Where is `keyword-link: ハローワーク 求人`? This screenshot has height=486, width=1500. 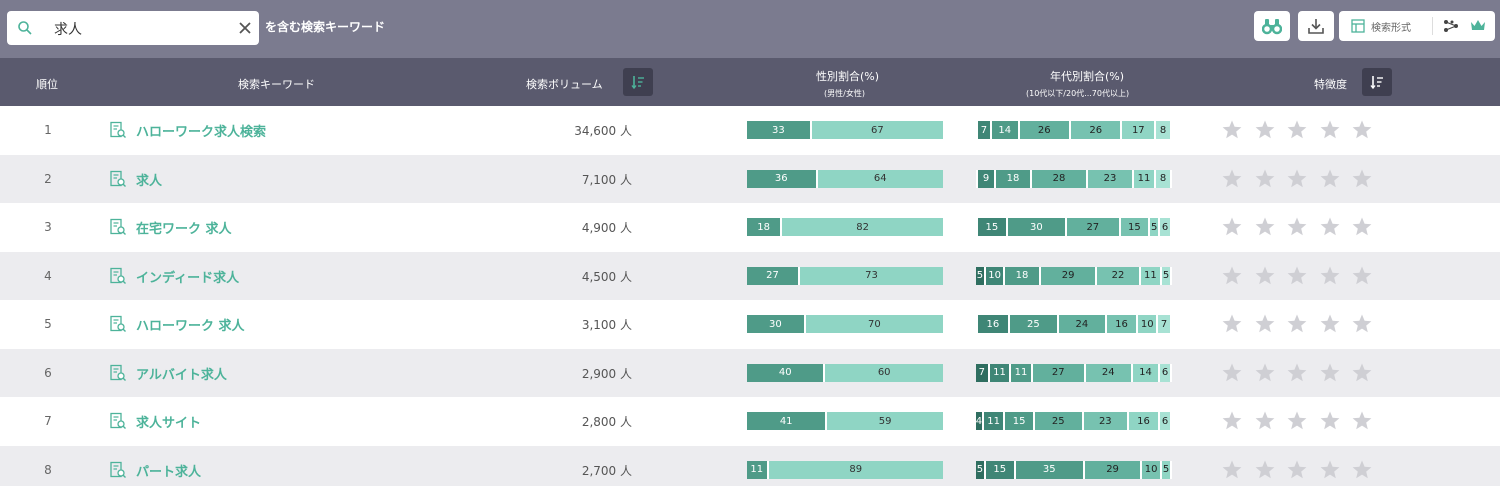 keyword-link: ハローワーク 求人 is located at coordinates (190, 324).